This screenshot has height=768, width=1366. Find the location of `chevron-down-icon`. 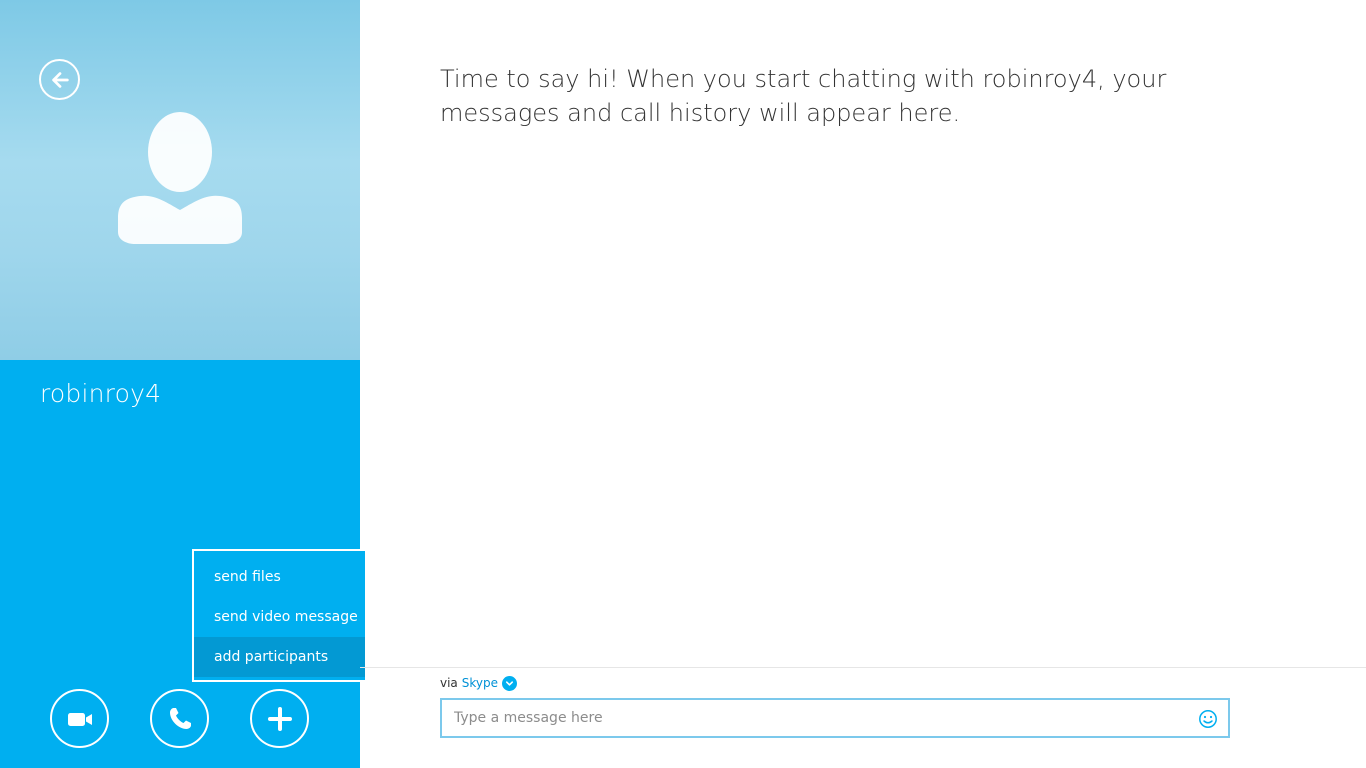

chevron-down-icon is located at coordinates (510, 683).